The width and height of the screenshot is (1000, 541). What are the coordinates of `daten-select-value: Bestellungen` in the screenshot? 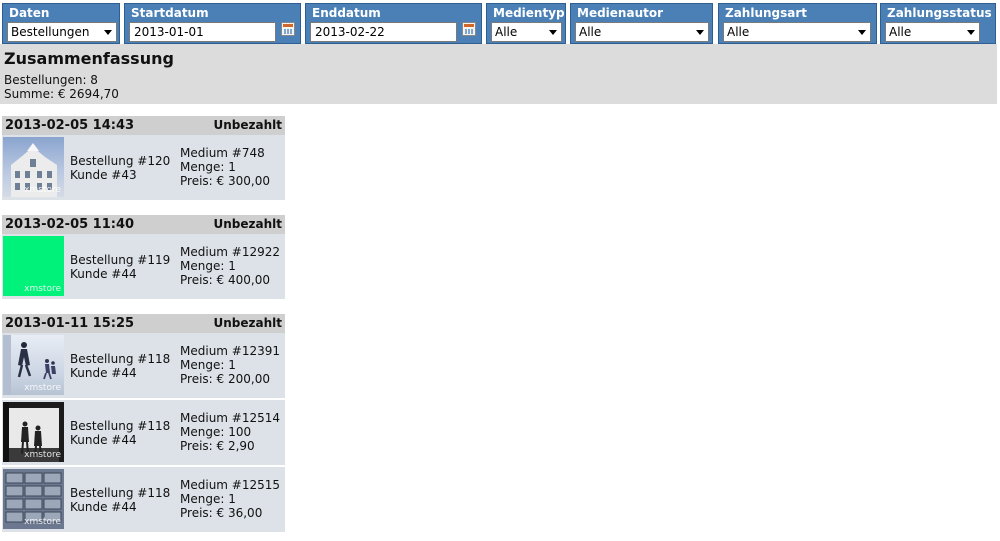 It's located at (50, 32).